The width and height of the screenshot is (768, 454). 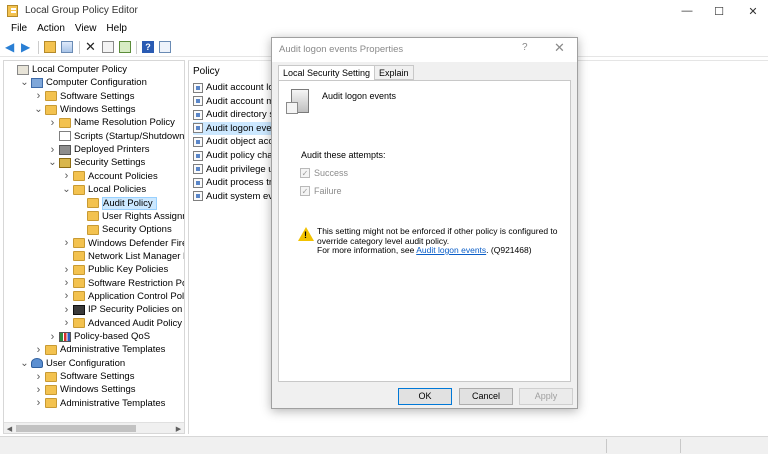 What do you see at coordinates (91, 46) in the screenshot?
I see `delete-icon: ✕` at bounding box center [91, 46].